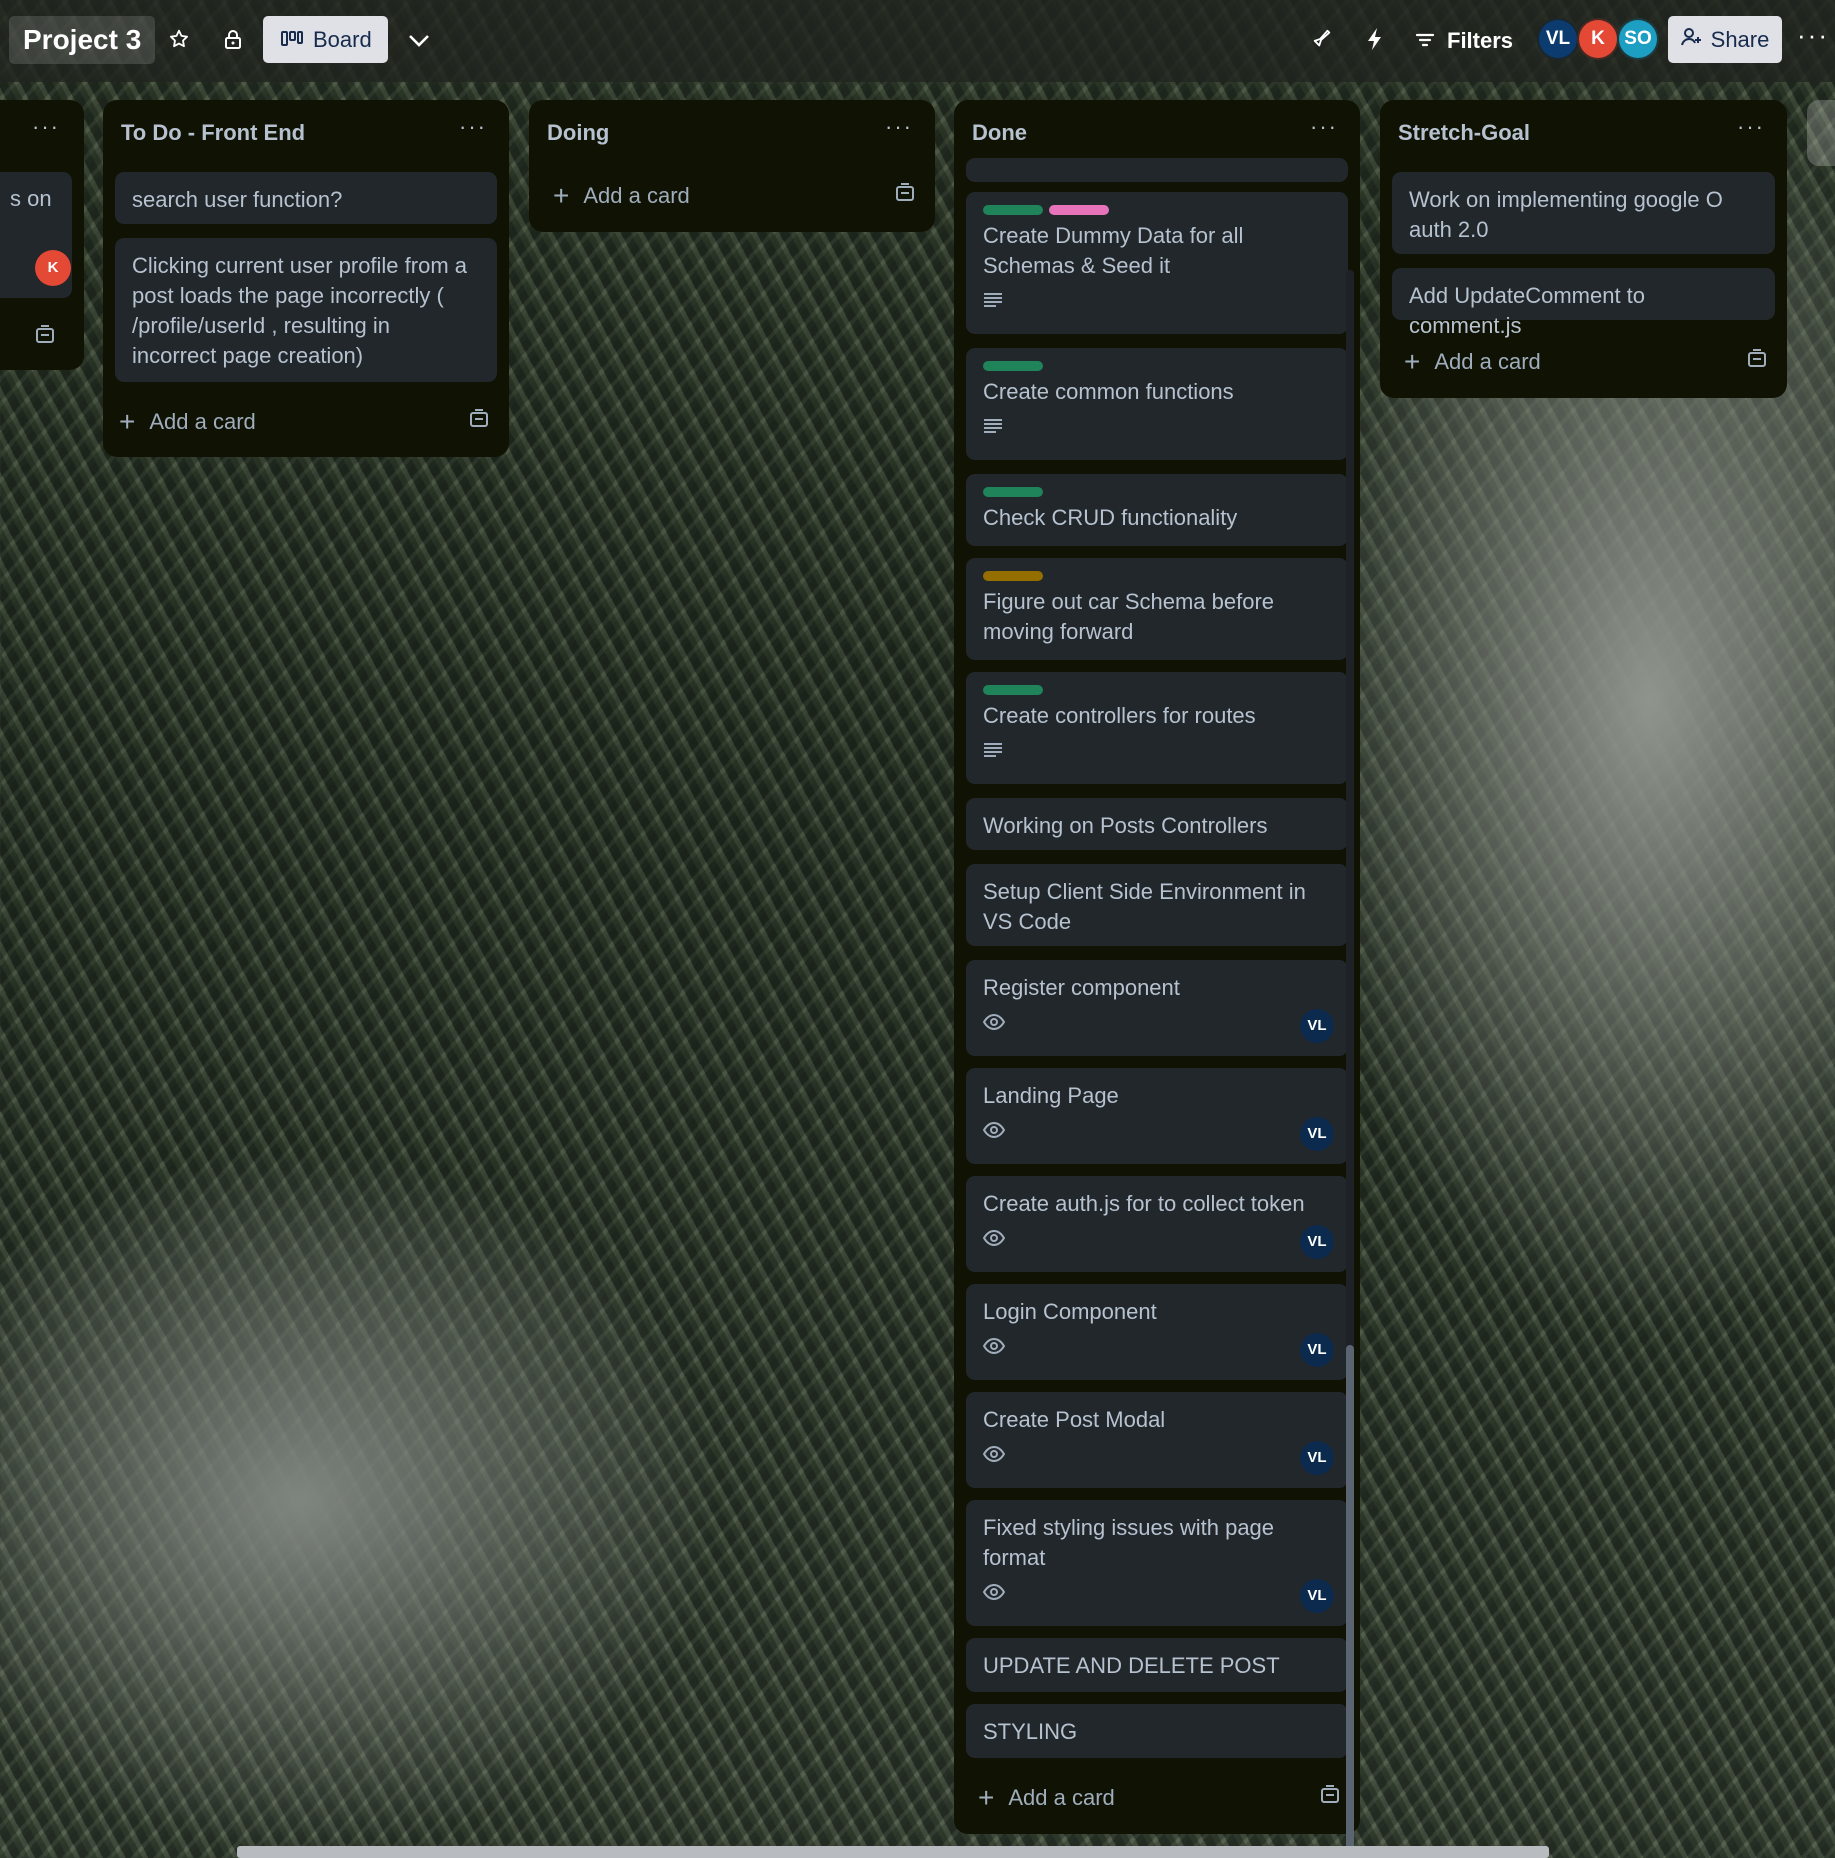 The image size is (1835, 1858). Describe the element at coordinates (732, 129) in the screenshot. I see `list-header: Doing ···` at that location.